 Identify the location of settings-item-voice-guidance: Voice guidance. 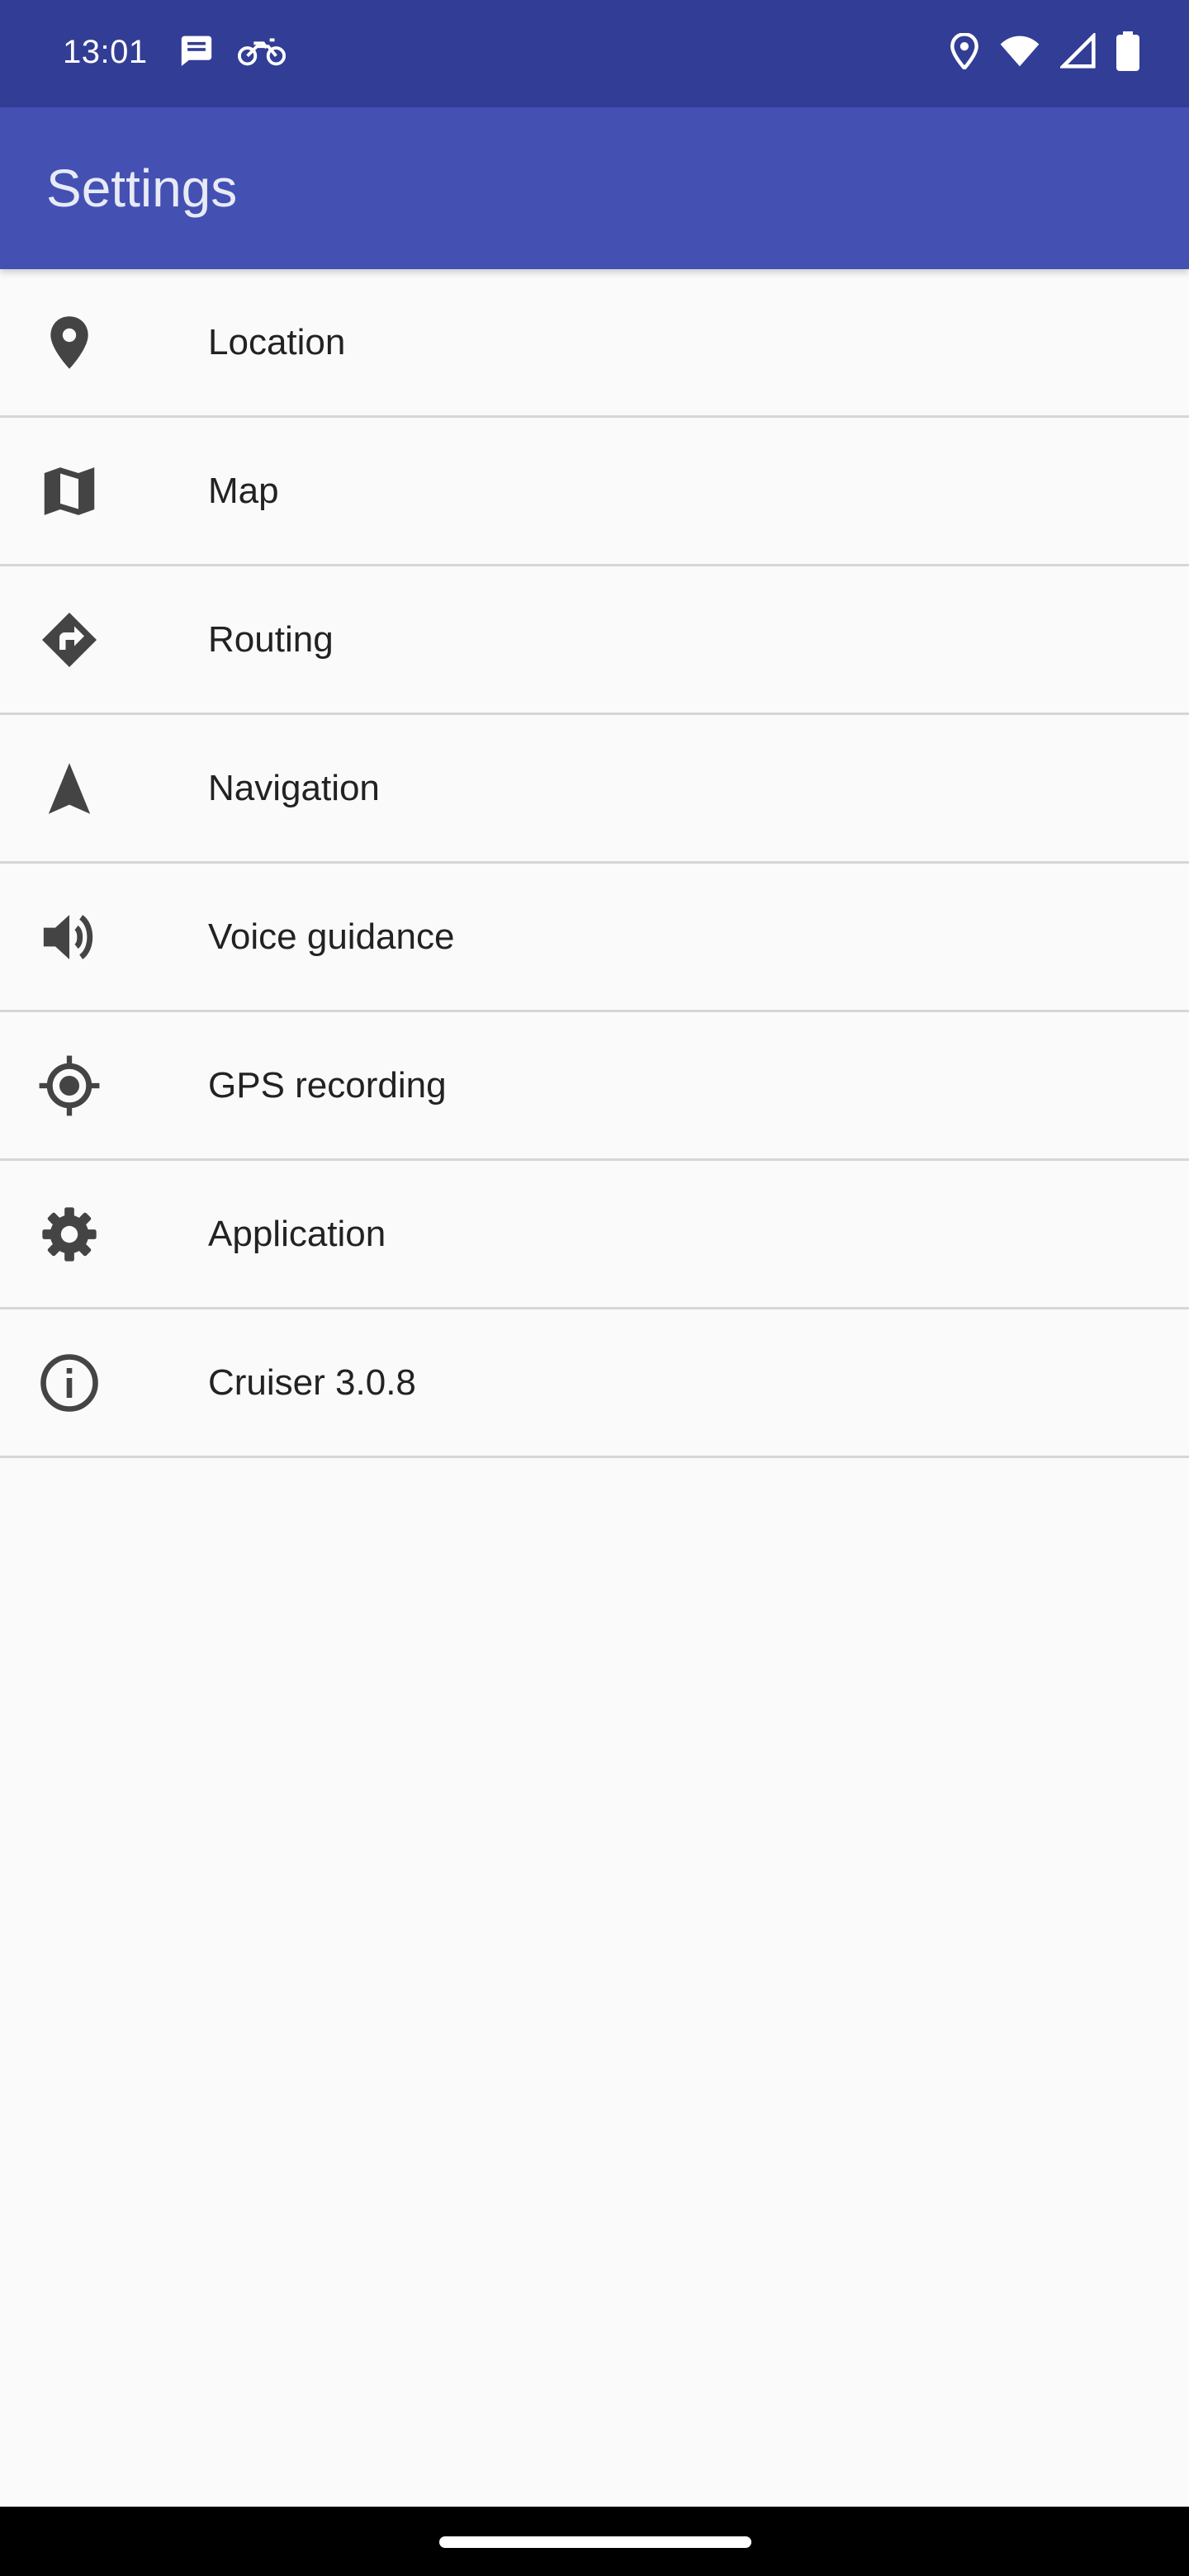
(594, 938).